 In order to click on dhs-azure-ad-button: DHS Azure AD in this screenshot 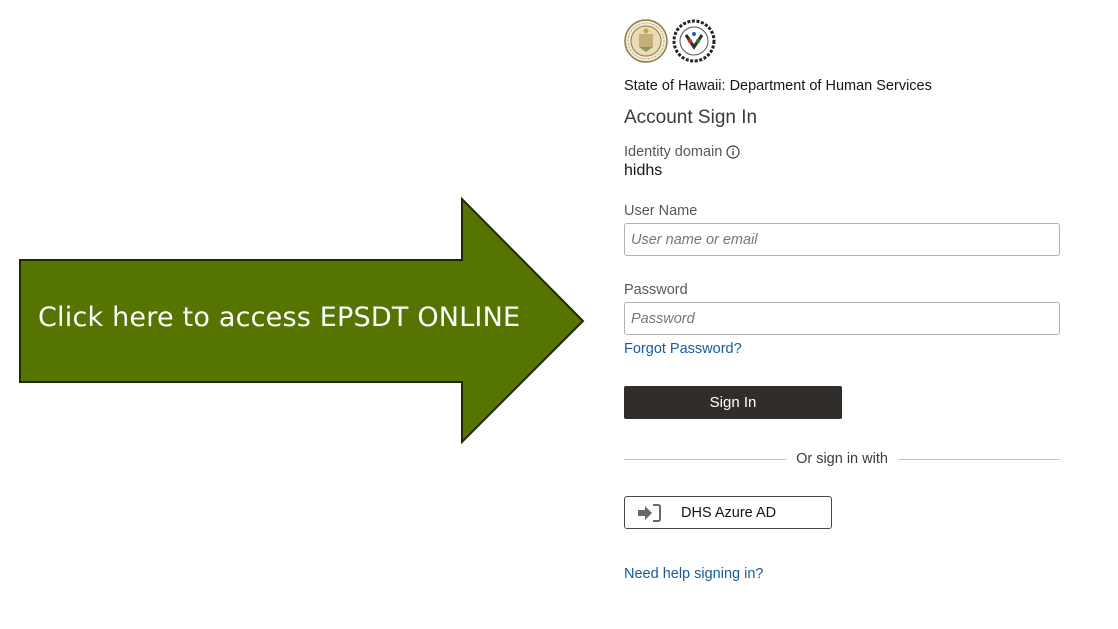, I will do `click(728, 512)`.